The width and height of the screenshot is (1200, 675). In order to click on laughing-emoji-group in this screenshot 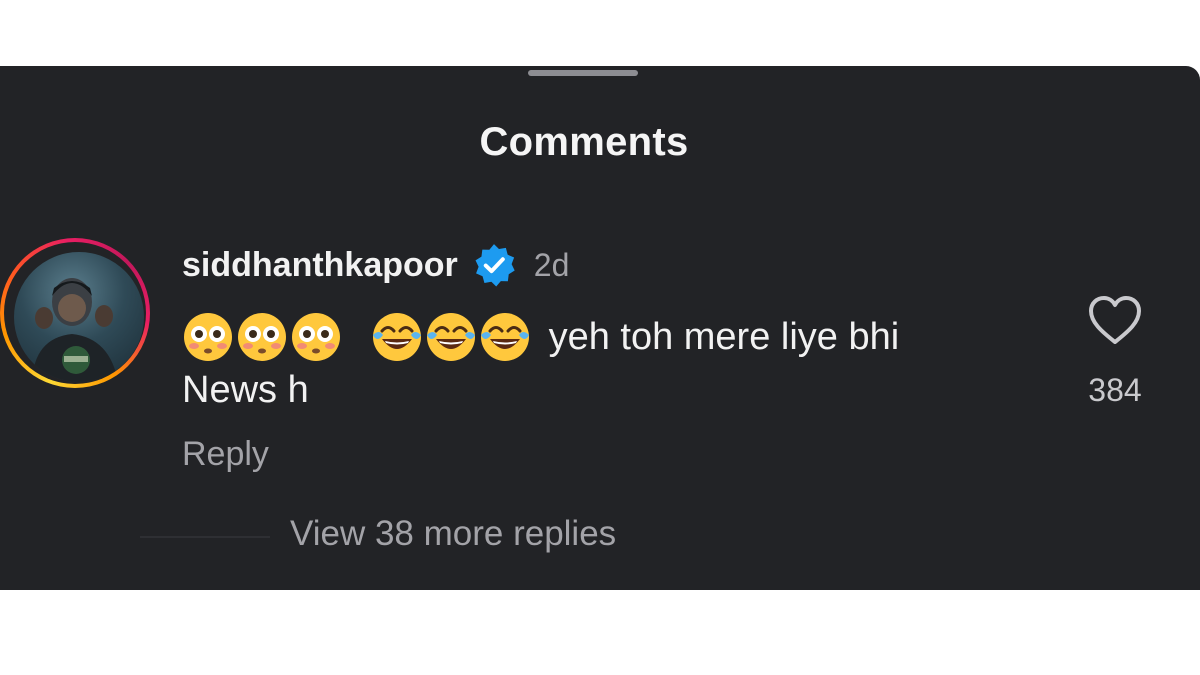, I will do `click(452, 337)`.